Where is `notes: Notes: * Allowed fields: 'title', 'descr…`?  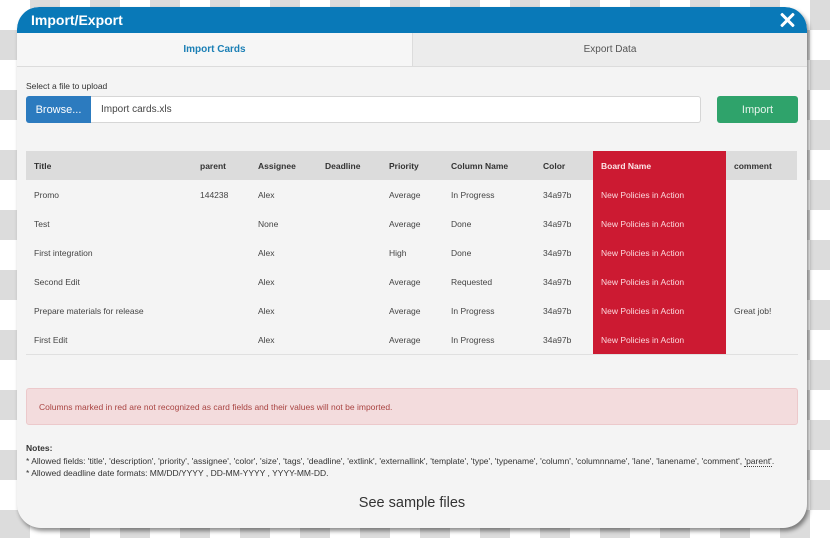
notes: Notes: * Allowed fields: 'title', 'descr… is located at coordinates (412, 461).